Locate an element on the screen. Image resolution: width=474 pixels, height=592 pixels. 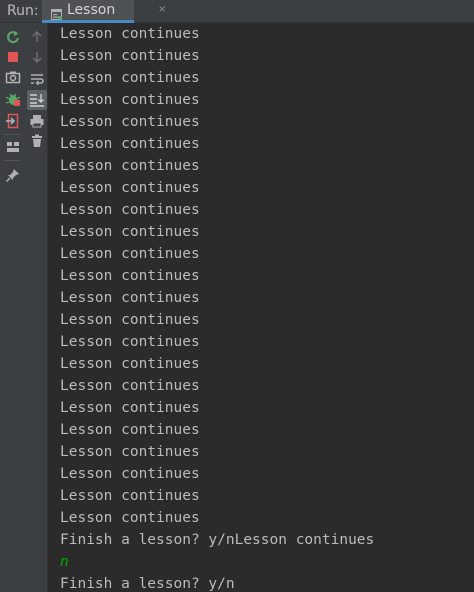
camera-icon is located at coordinates (13, 77).